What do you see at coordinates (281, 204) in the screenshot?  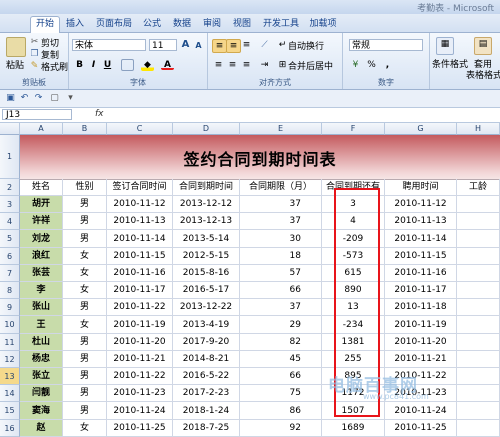 I see `cell-term: 37` at bounding box center [281, 204].